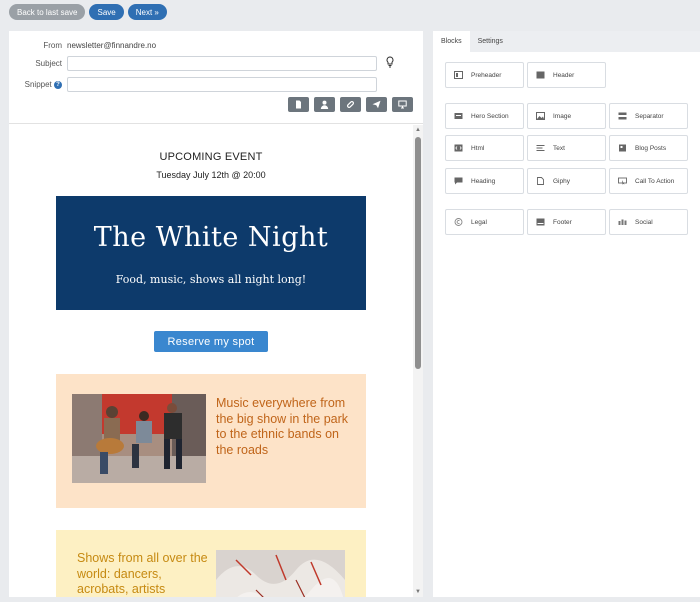  What do you see at coordinates (280, 573) in the screenshot?
I see `dancers-photo` at bounding box center [280, 573].